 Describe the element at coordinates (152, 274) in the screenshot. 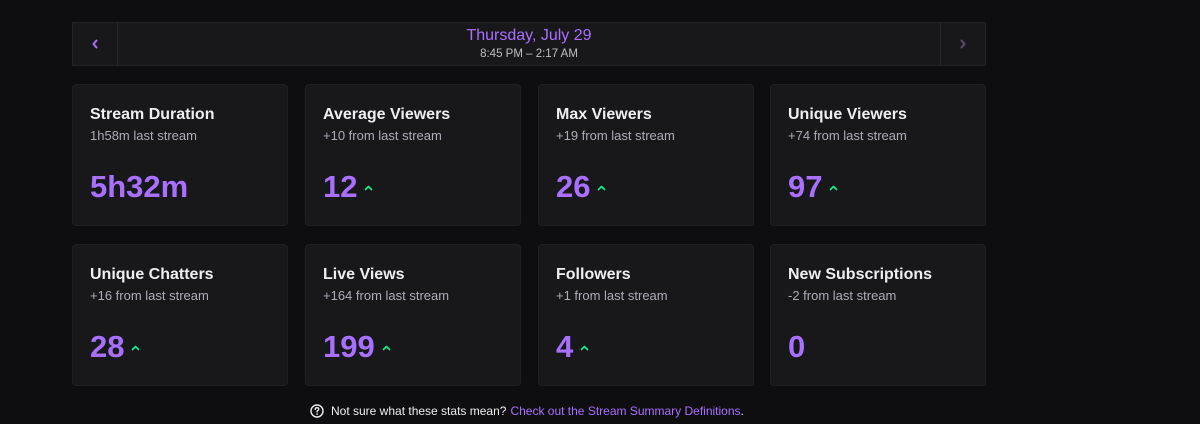

I see `card-title: Unique Chatters` at that location.